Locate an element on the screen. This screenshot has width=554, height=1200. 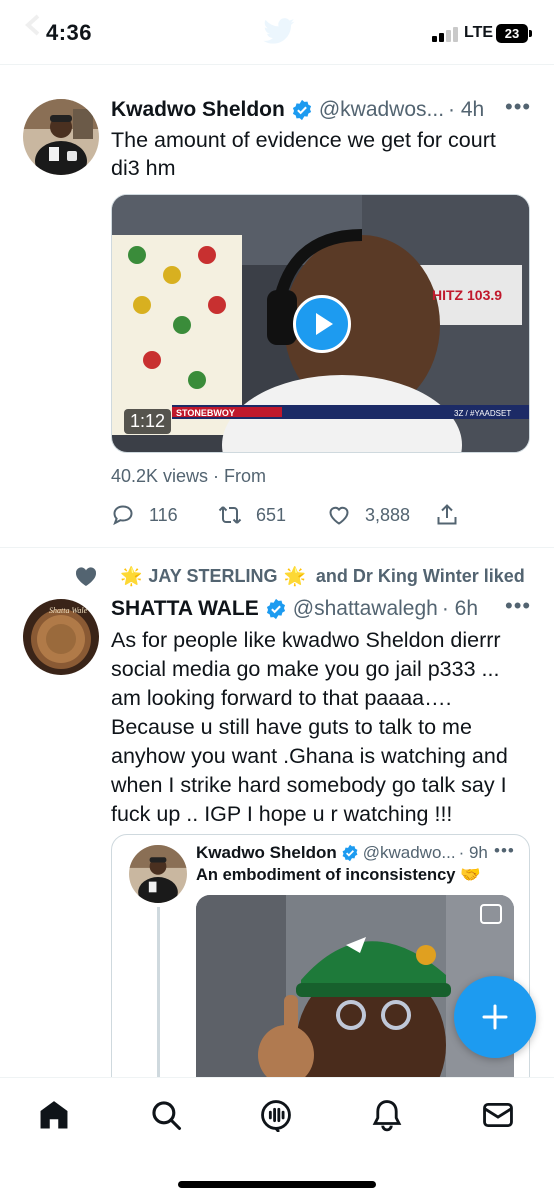
network-type: LTE is located at coordinates (479, 32).